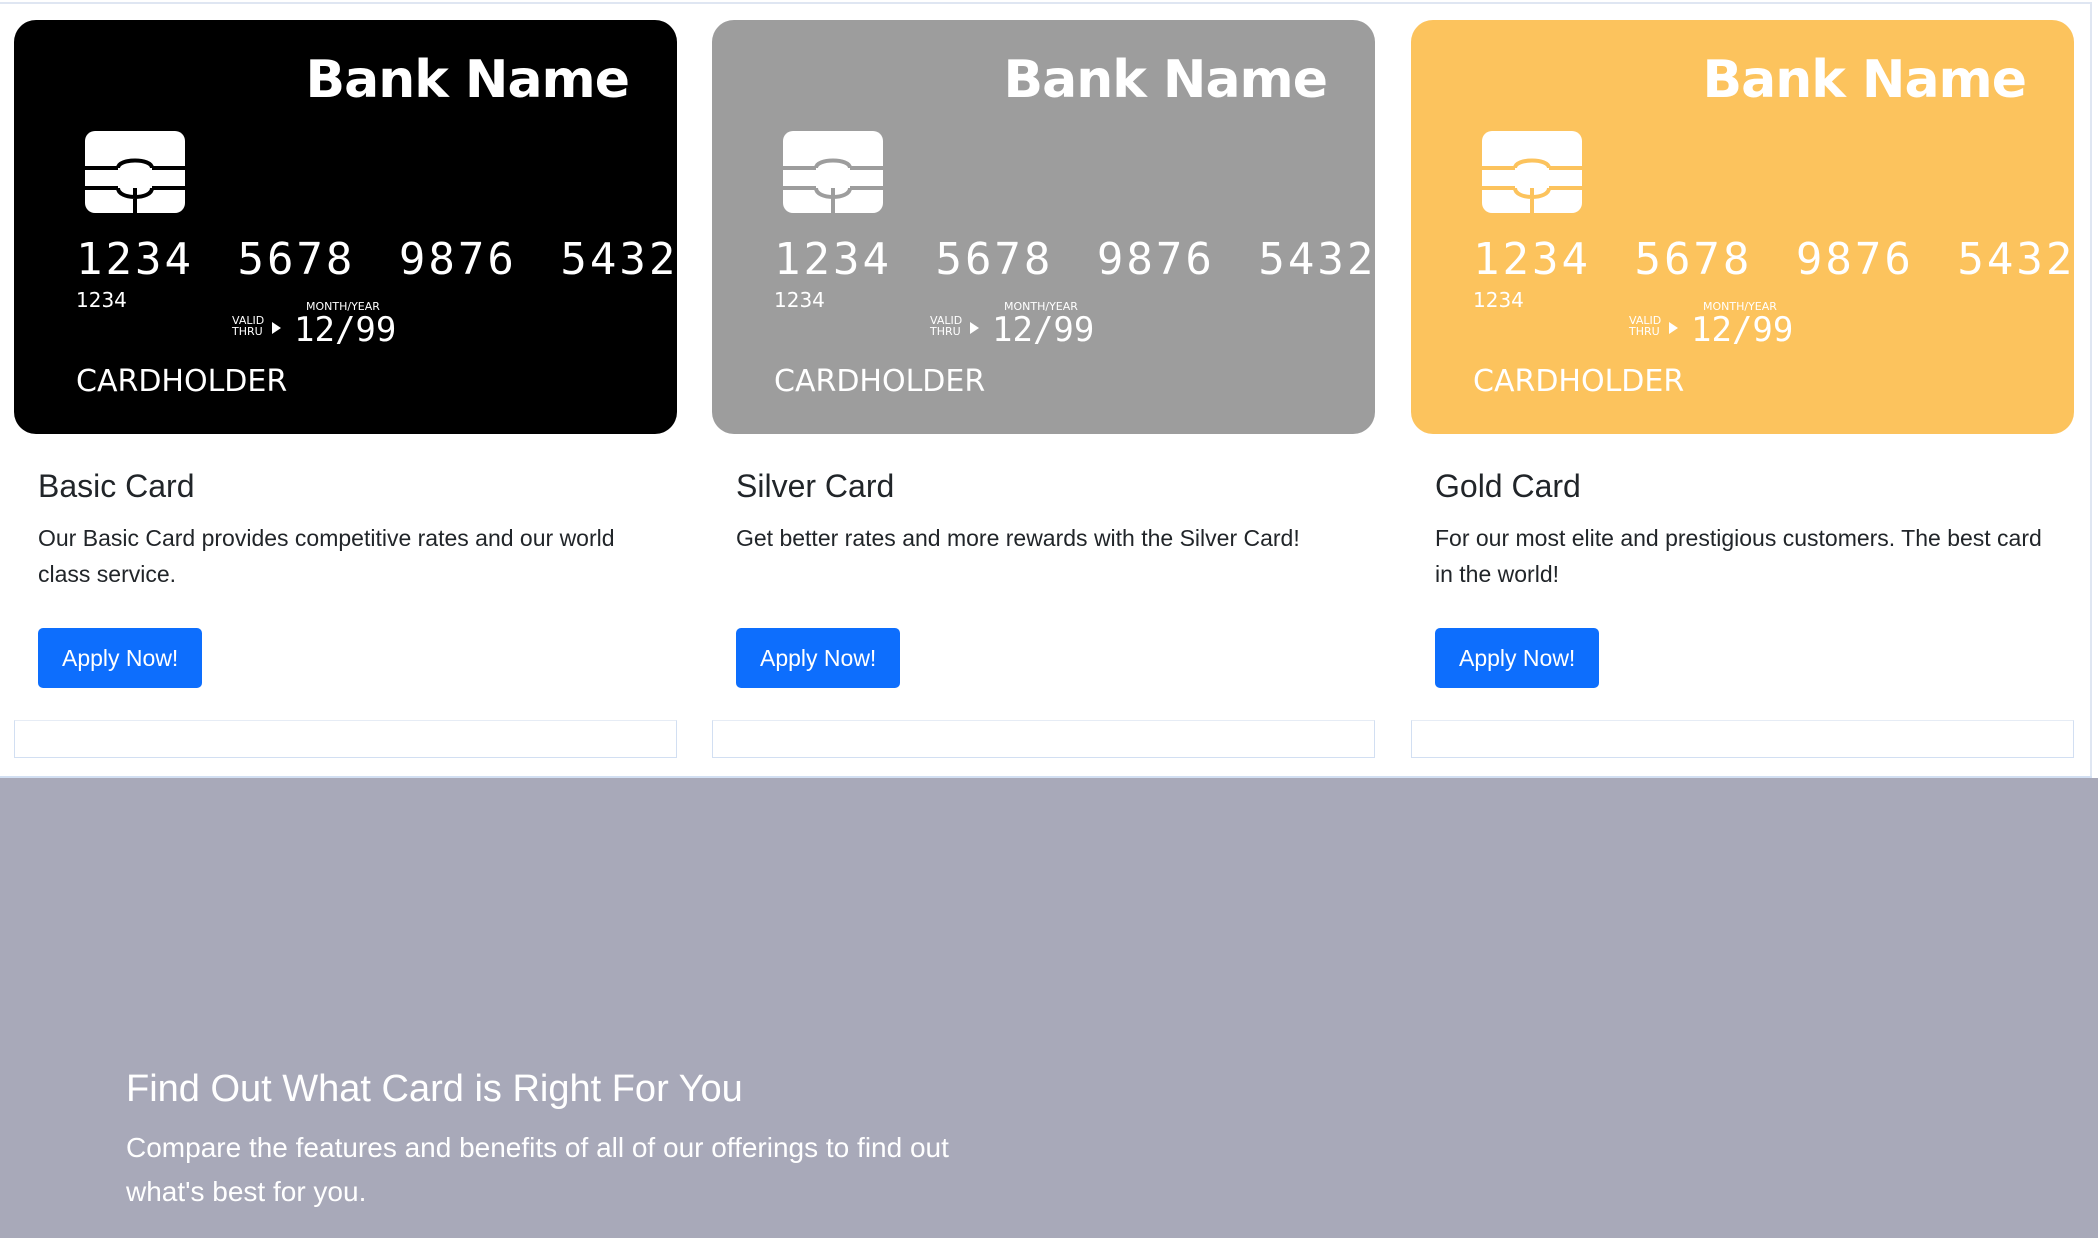 The width and height of the screenshot is (2098, 1238). Describe the element at coordinates (434, 1089) in the screenshot. I see `promo-title: Find Out What Card is Right For You` at that location.